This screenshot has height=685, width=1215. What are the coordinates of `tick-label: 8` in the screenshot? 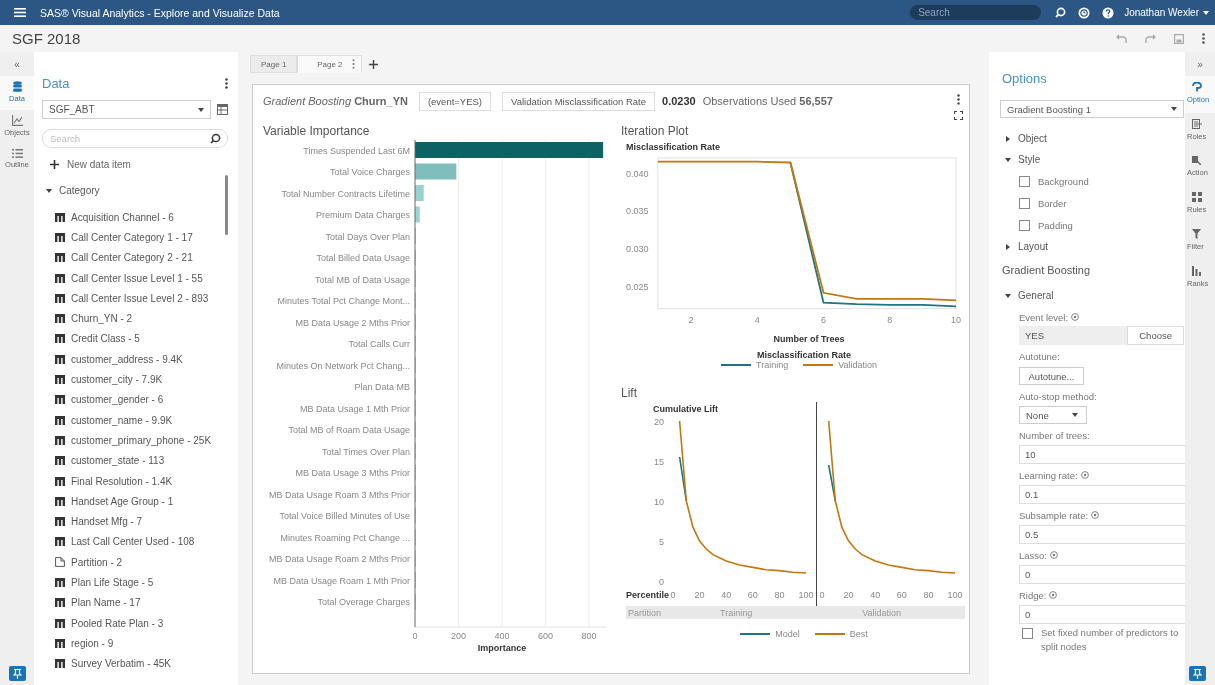 It's located at (890, 320).